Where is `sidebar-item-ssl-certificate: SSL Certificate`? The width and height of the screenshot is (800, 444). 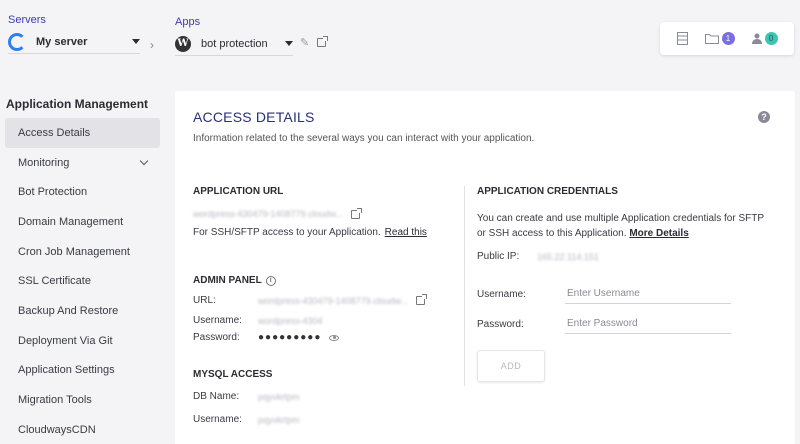 sidebar-item-ssl-certificate: SSL Certificate is located at coordinates (82, 281).